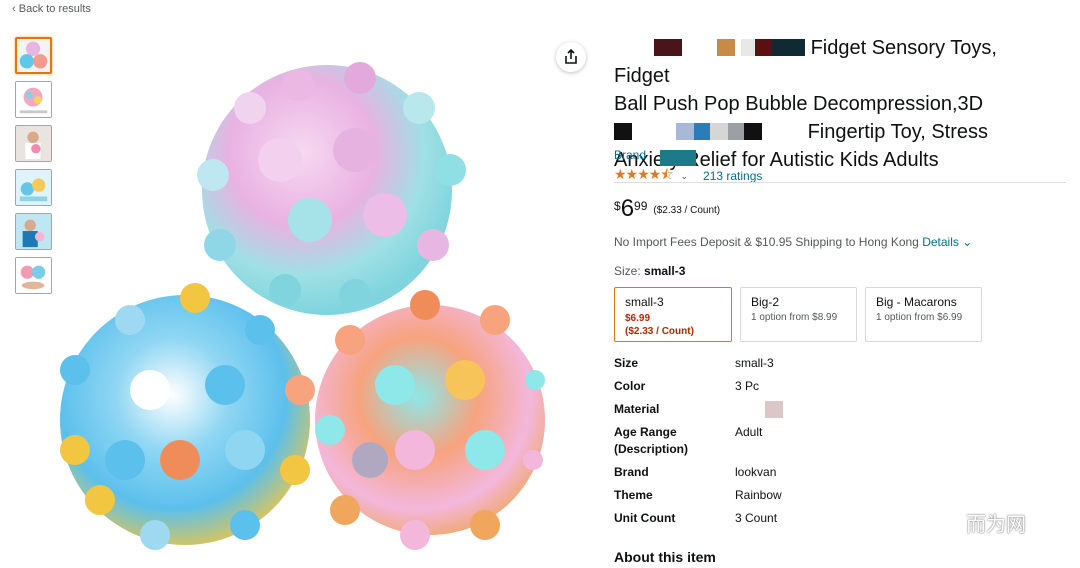  I want to click on divider, so click(840, 182).